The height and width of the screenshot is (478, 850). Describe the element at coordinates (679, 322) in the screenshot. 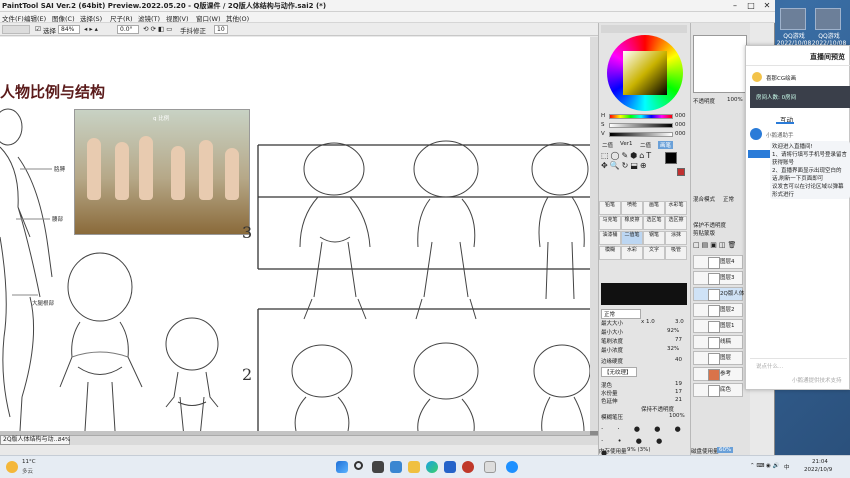

I see `size-value: 3.0` at that location.